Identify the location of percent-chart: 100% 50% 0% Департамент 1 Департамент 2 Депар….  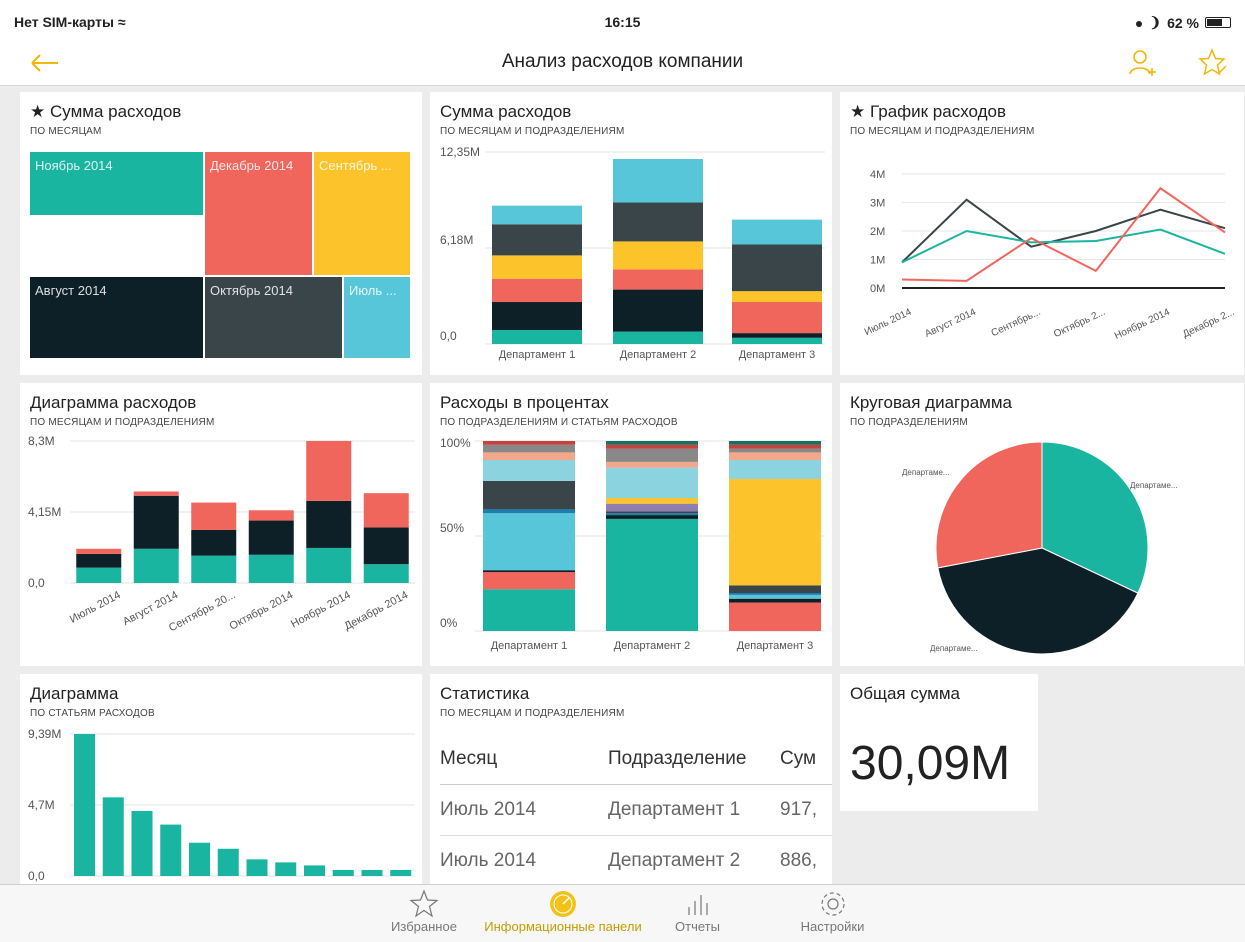
(632, 544).